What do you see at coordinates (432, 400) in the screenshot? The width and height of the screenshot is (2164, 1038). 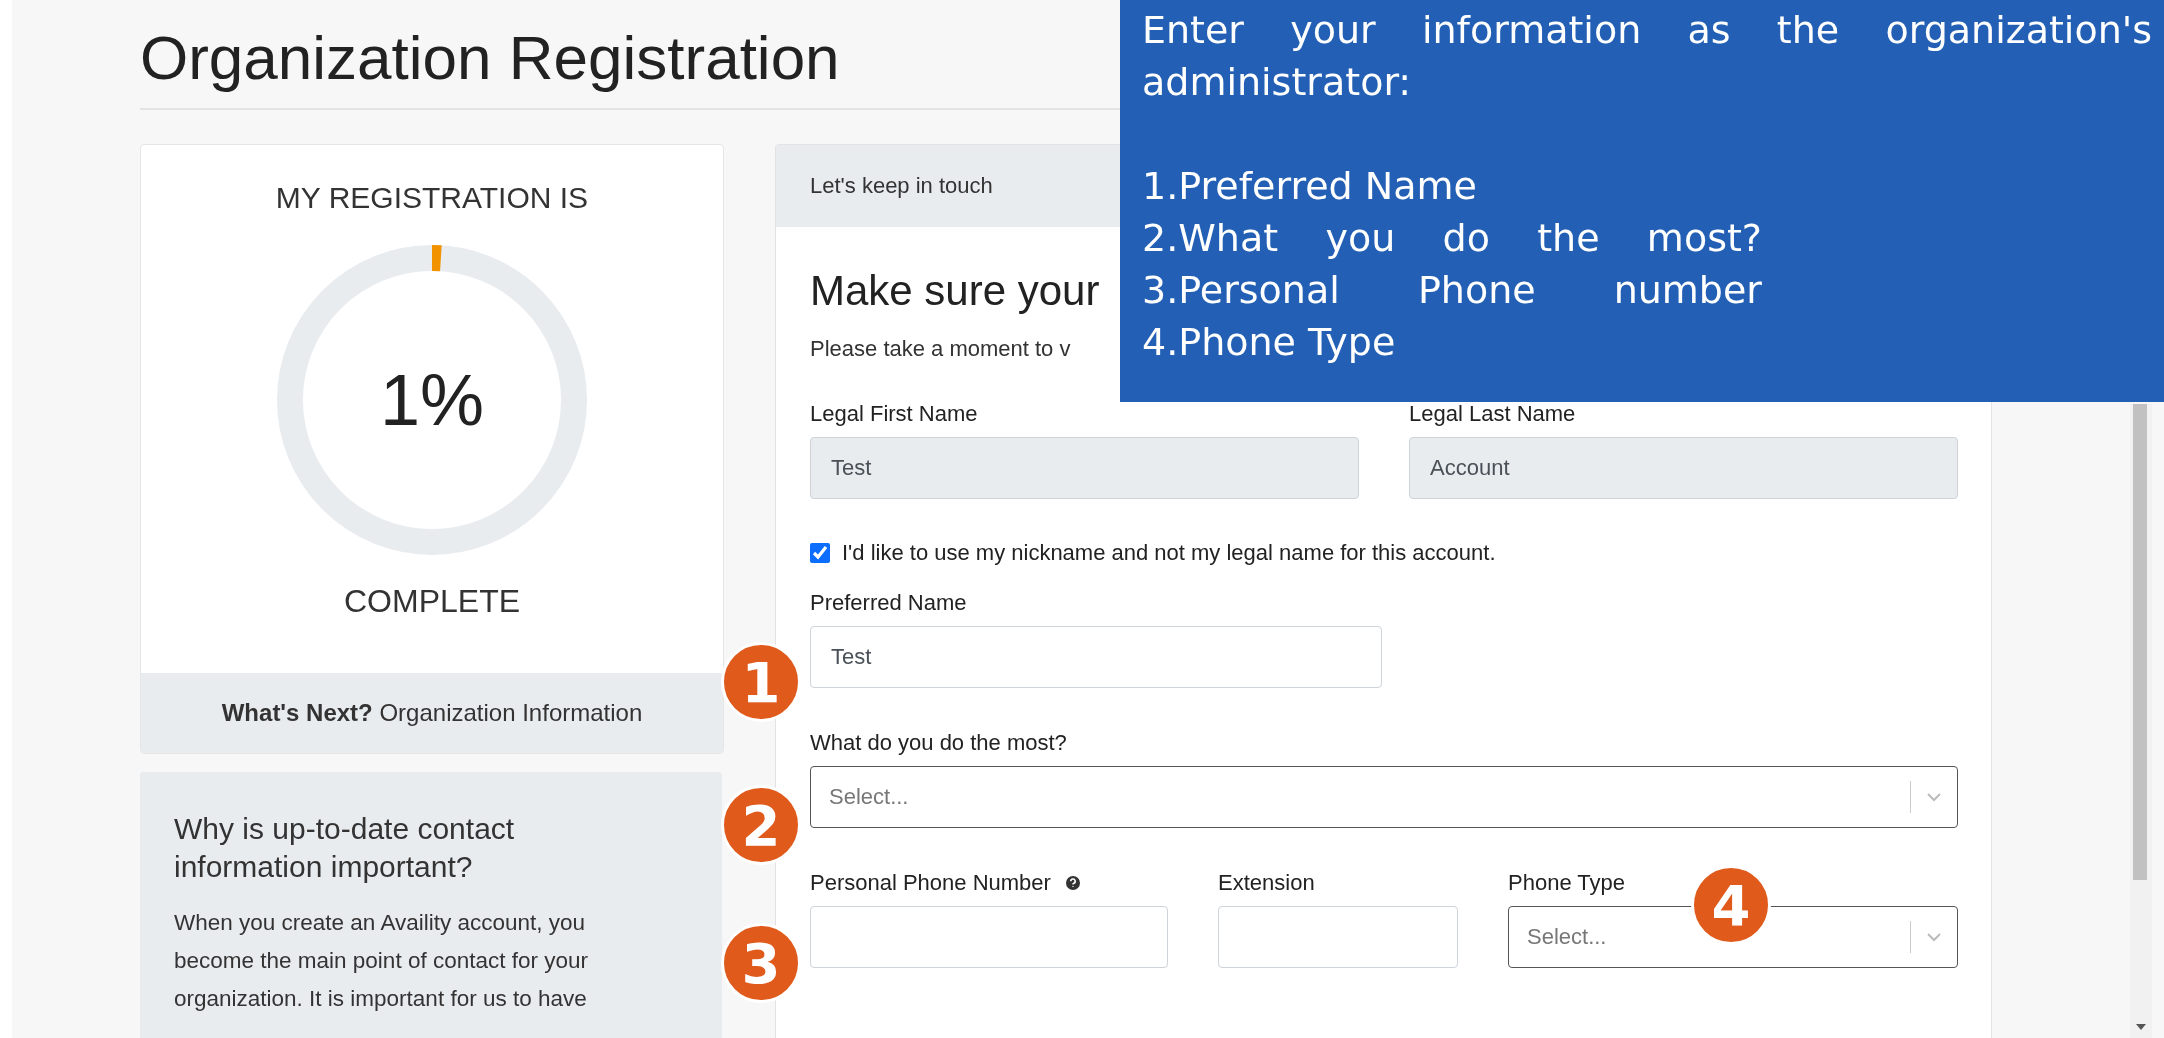 I see `progress-percent: 1%` at bounding box center [432, 400].